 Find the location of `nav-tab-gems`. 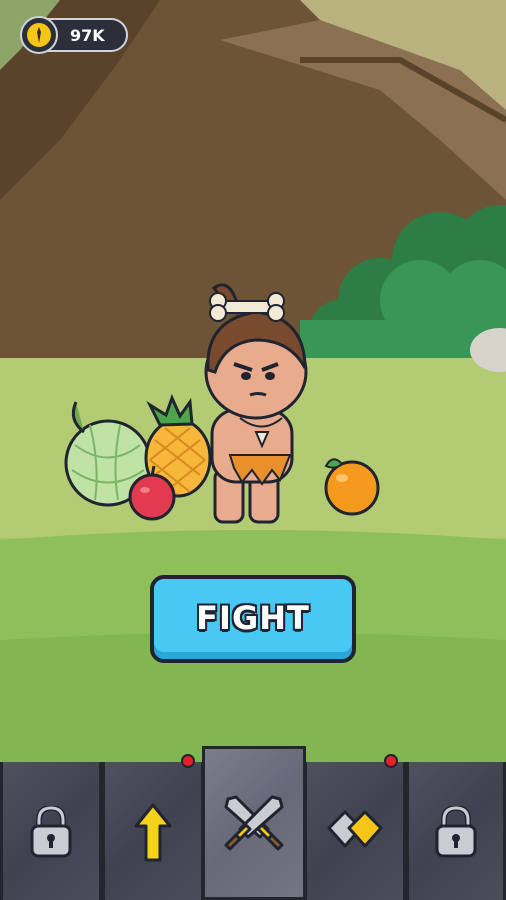

nav-tab-gems is located at coordinates (355, 831).